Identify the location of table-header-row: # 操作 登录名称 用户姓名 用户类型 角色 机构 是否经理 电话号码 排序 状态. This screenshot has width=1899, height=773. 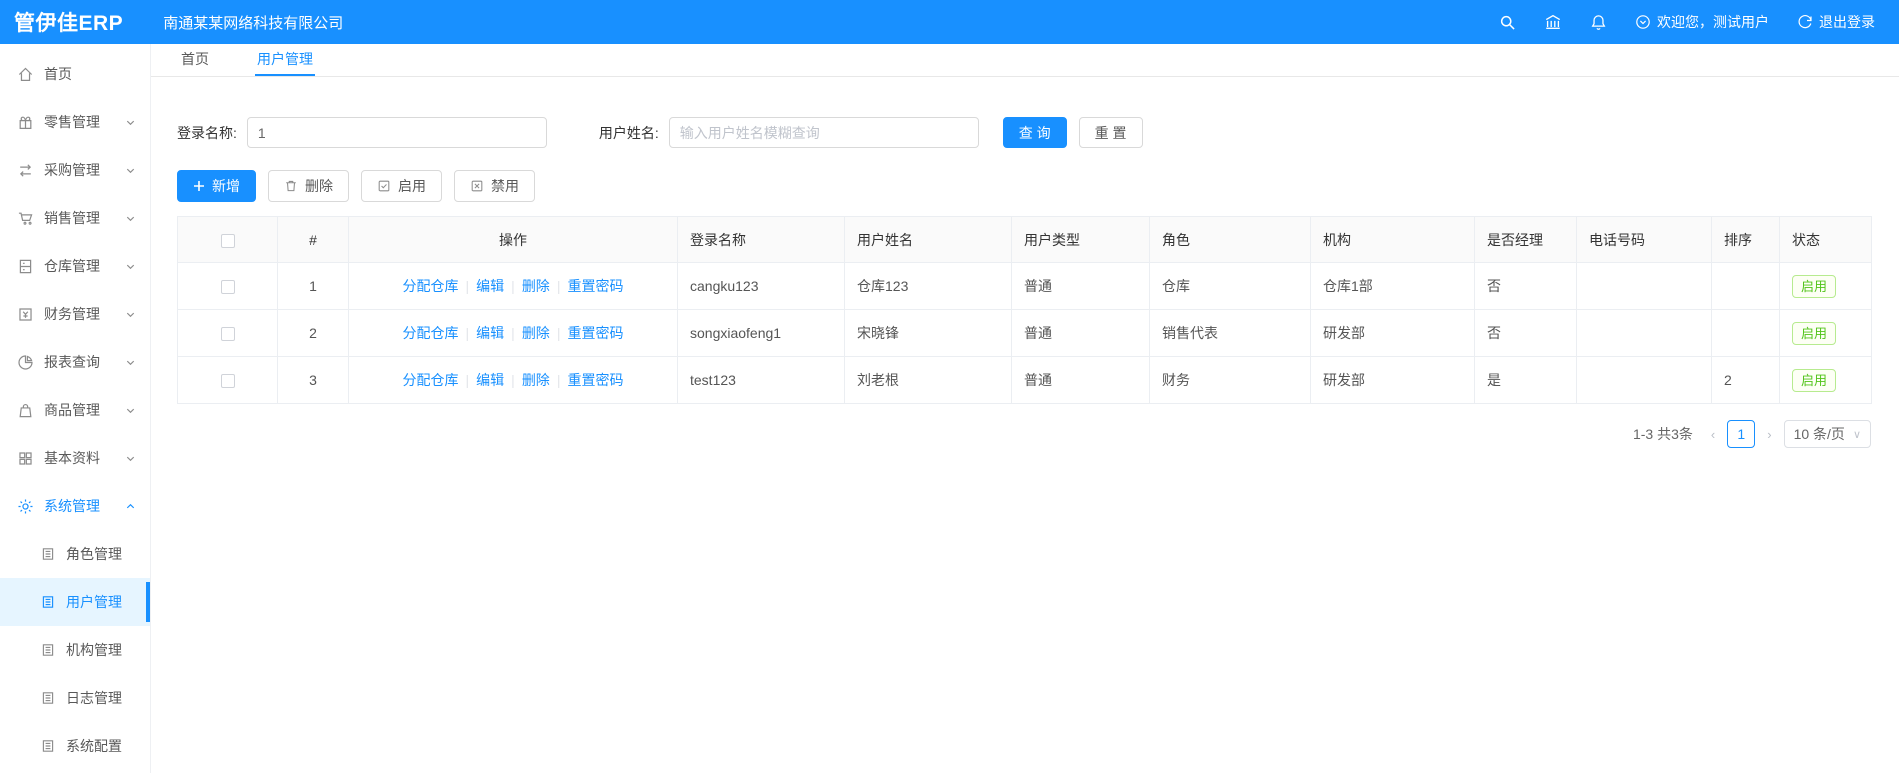
(1024, 239).